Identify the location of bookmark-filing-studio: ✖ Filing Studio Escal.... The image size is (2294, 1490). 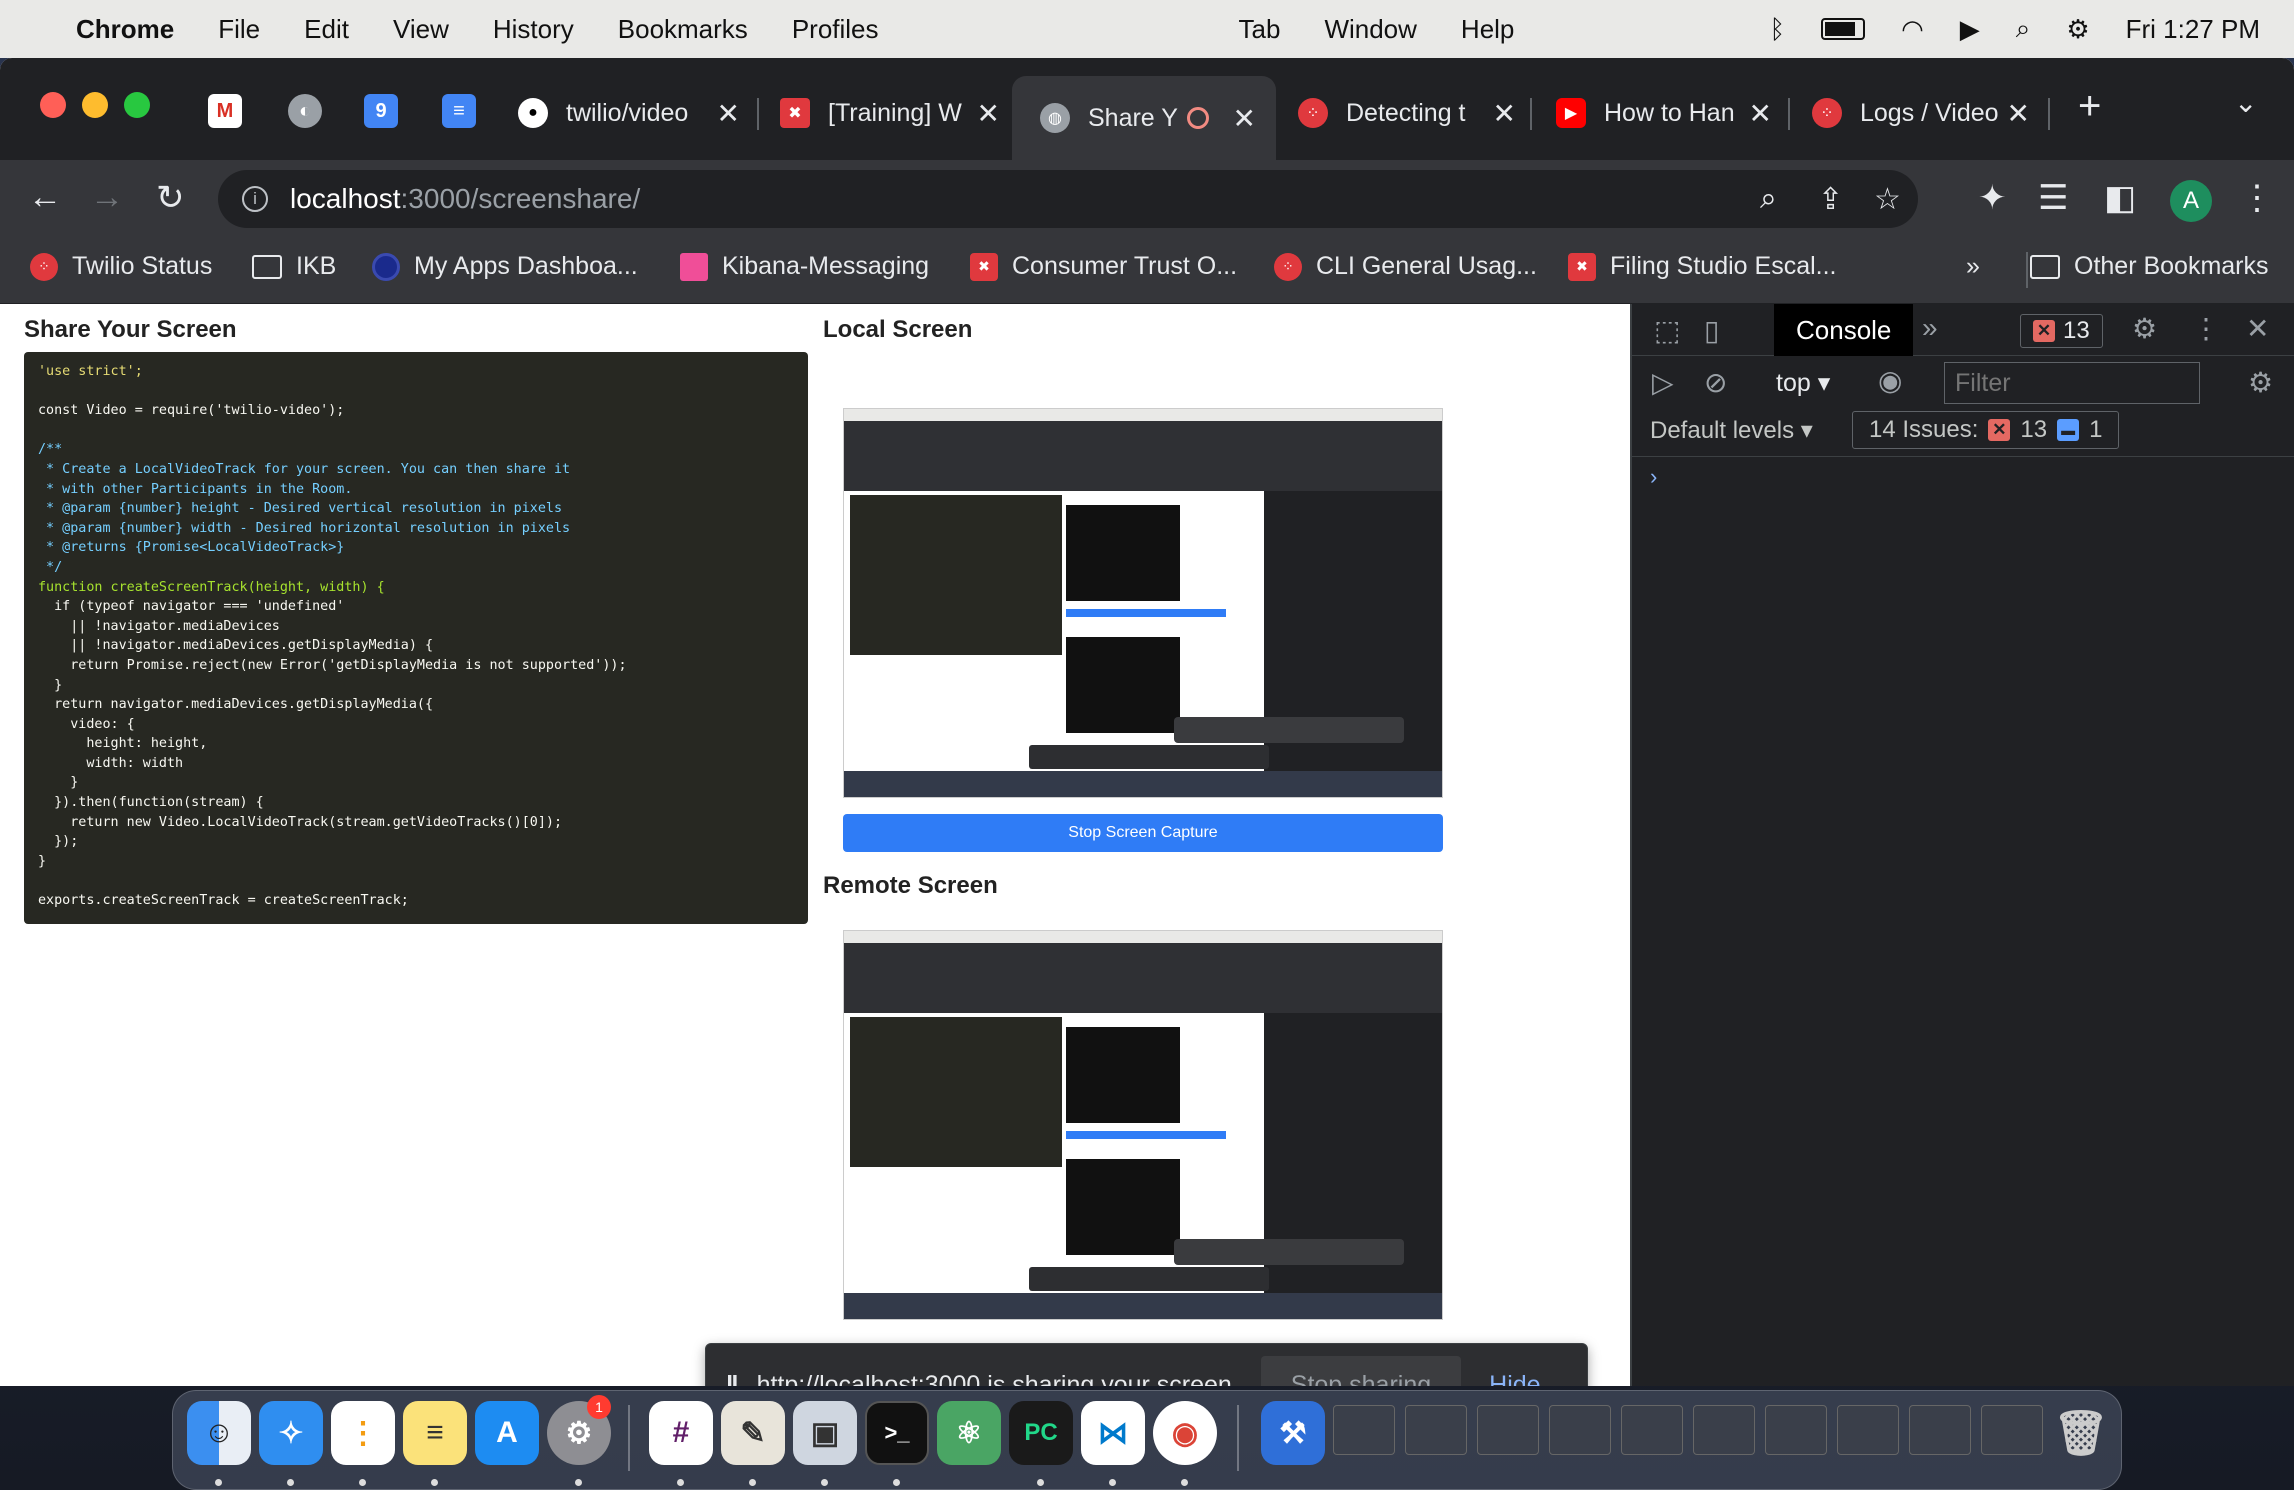
(1702, 266).